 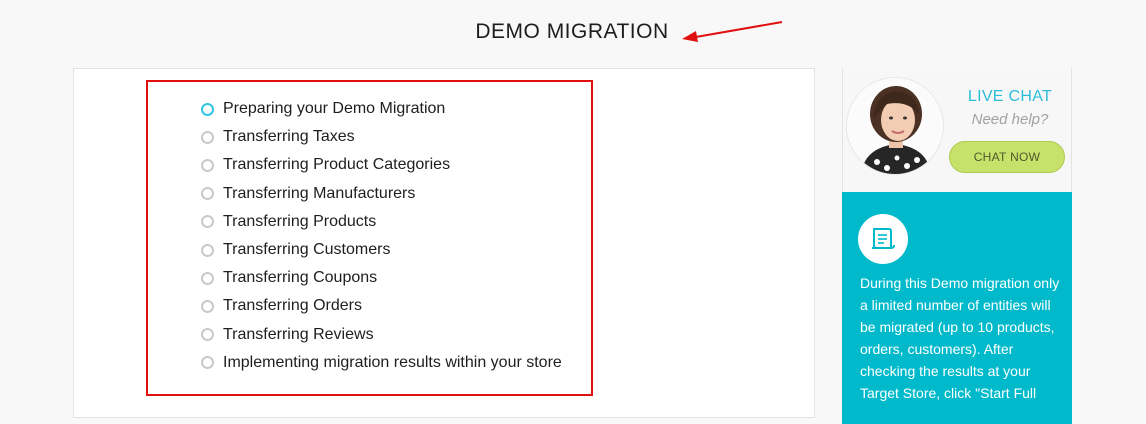 I want to click on step-label: Transferring Coupons, so click(x=300, y=278).